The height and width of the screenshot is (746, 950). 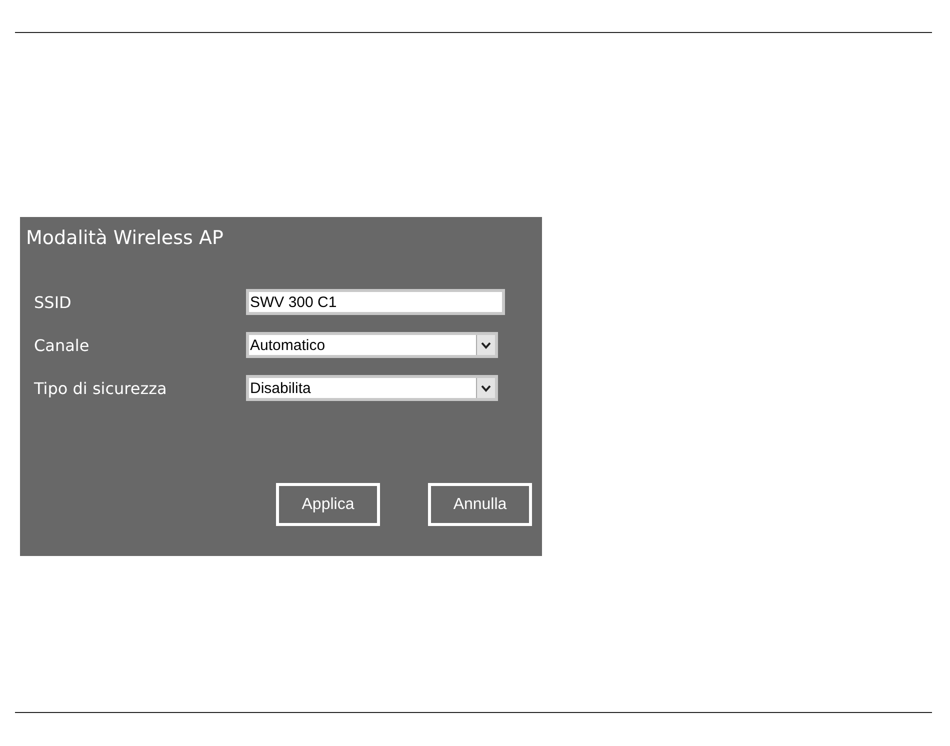 What do you see at coordinates (62, 345) in the screenshot?
I see `field-label: Canale` at bounding box center [62, 345].